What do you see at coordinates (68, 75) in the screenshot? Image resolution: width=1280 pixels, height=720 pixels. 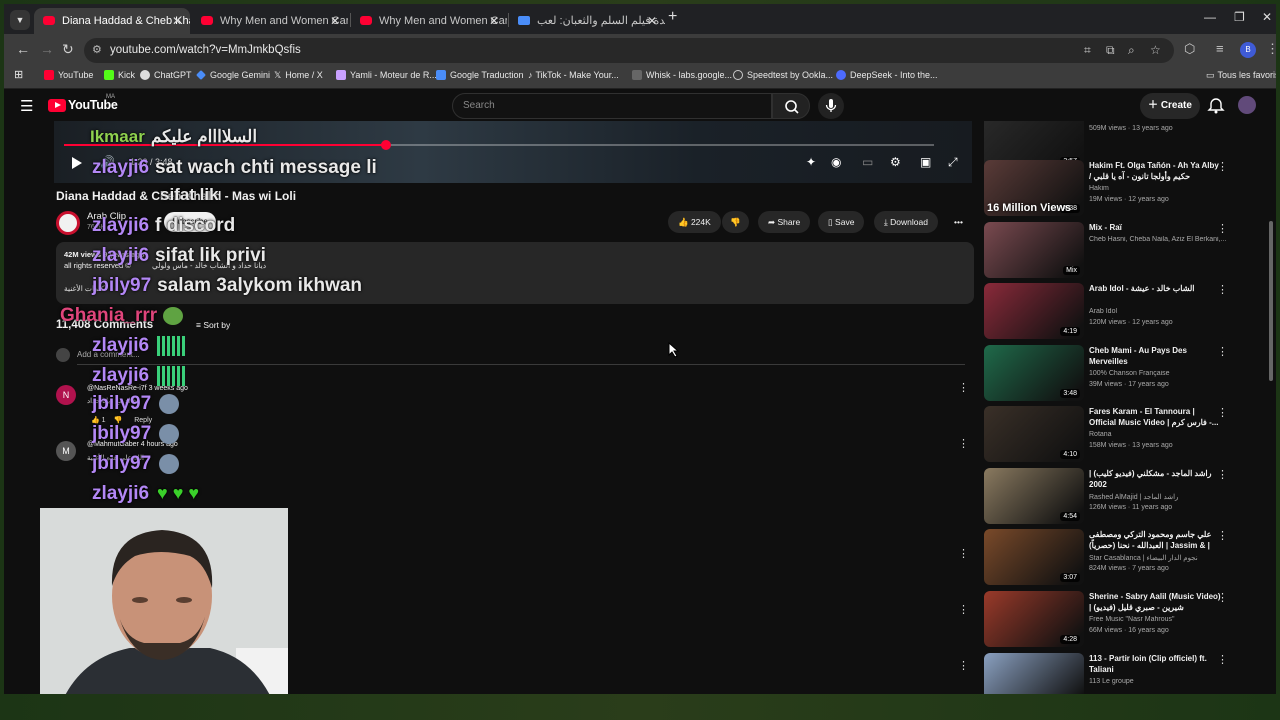 I see `bookmark-youtube: YouTube` at bounding box center [68, 75].